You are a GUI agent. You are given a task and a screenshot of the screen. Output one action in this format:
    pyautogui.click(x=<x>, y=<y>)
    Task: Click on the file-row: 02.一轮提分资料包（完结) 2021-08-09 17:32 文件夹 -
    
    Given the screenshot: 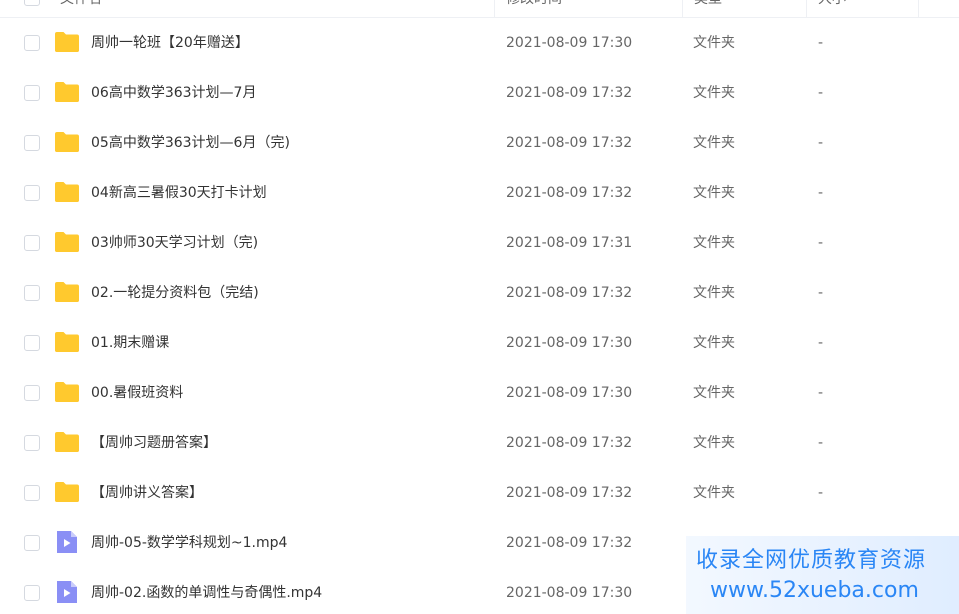 What is the action you would take?
    pyautogui.click(x=479, y=293)
    